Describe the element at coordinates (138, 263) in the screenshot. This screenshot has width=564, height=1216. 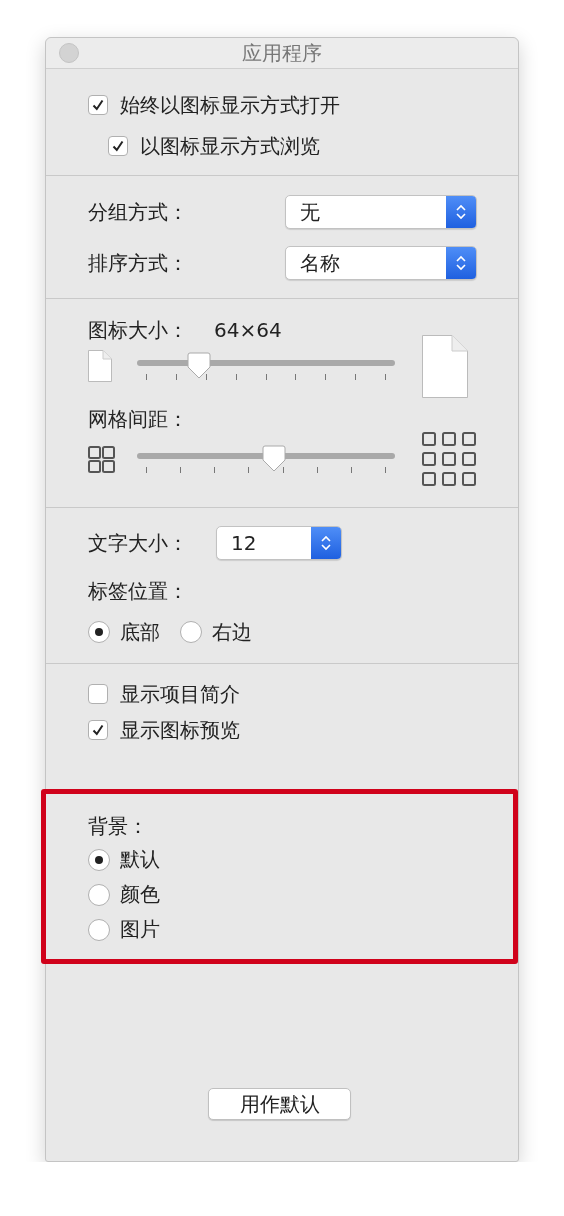
I see `popup-label: 排序方式：` at that location.